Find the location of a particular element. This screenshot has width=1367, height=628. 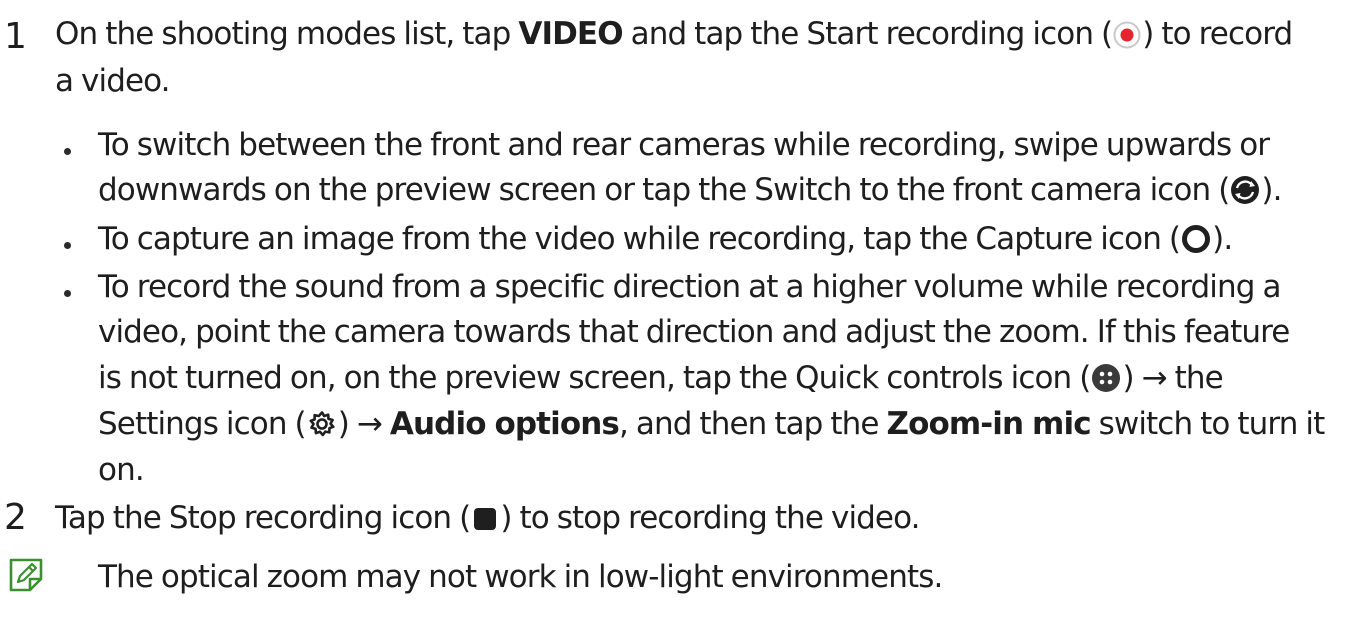

quick-controls-icon is located at coordinates (1106, 378).